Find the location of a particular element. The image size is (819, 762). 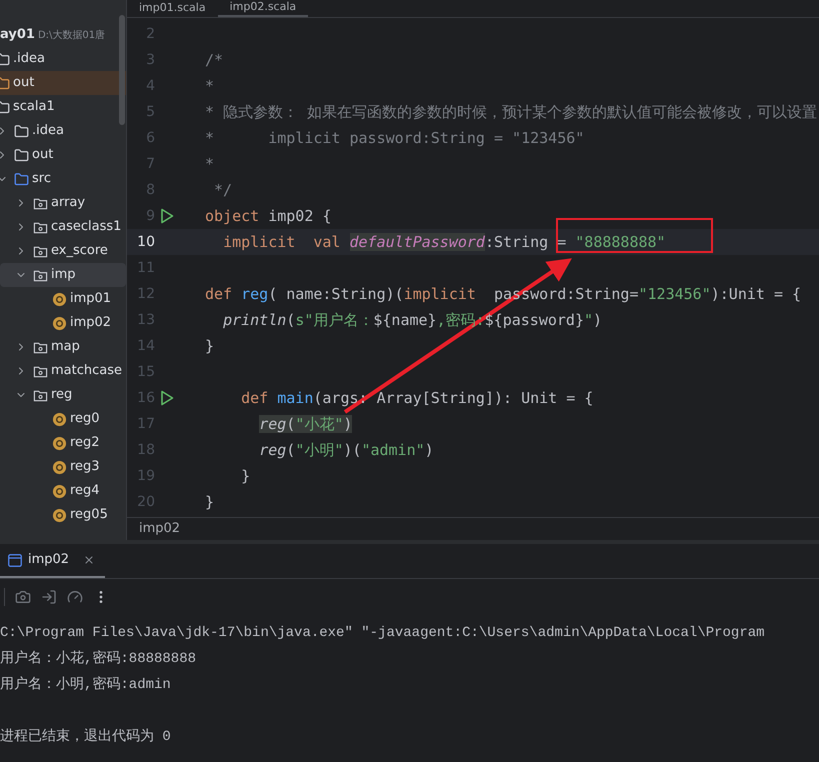

tree-item: reg05 is located at coordinates (63, 515).